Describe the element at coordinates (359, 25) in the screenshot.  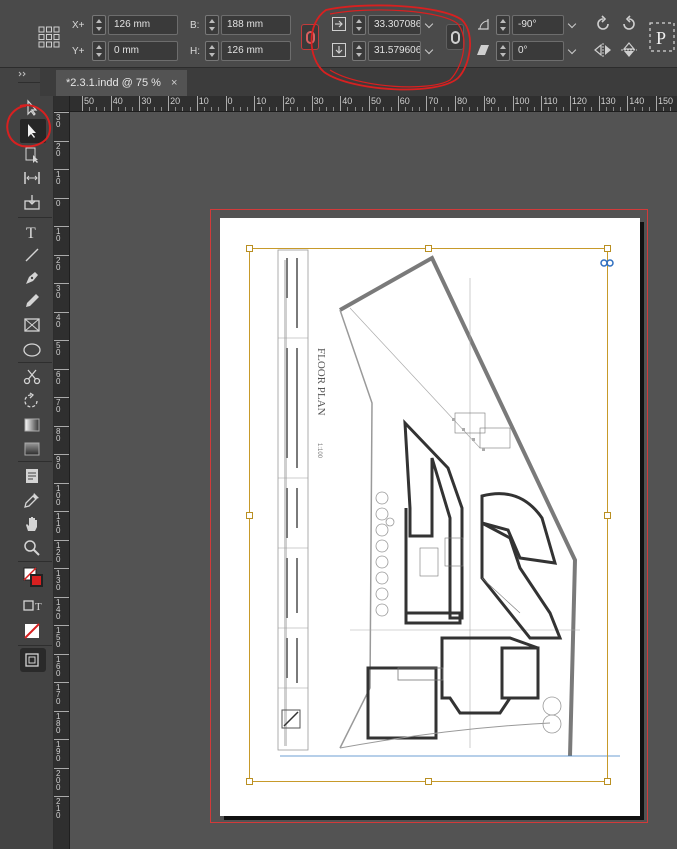
I see `scale-x-stepper` at that location.